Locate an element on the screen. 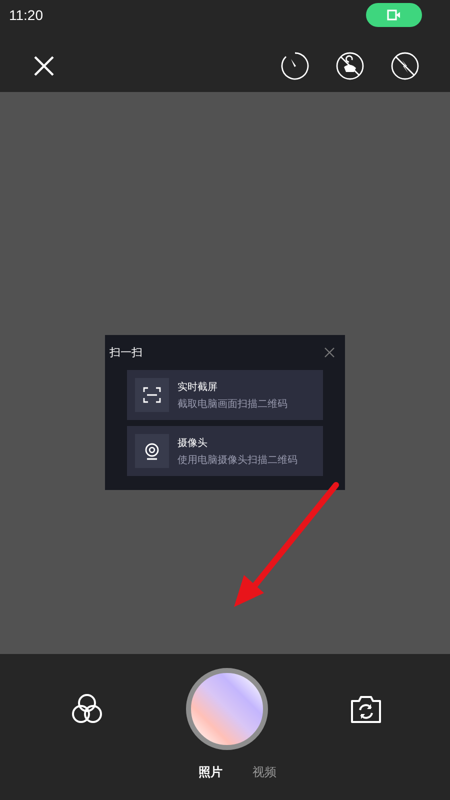 This screenshot has height=800, width=450. video-call-pill is located at coordinates (394, 15).